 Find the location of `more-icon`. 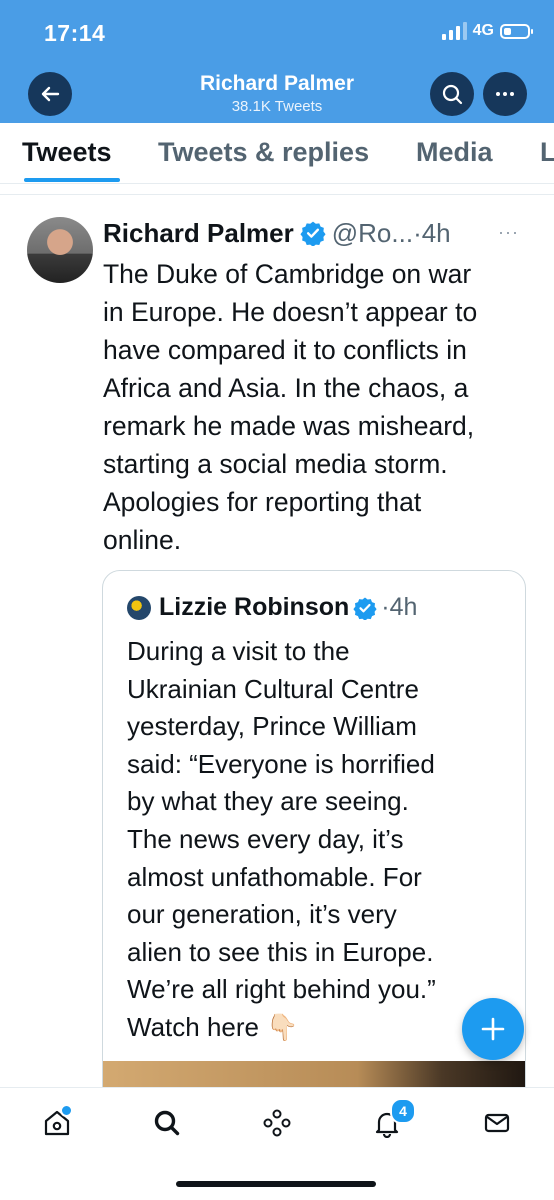

more-icon is located at coordinates (505, 94).